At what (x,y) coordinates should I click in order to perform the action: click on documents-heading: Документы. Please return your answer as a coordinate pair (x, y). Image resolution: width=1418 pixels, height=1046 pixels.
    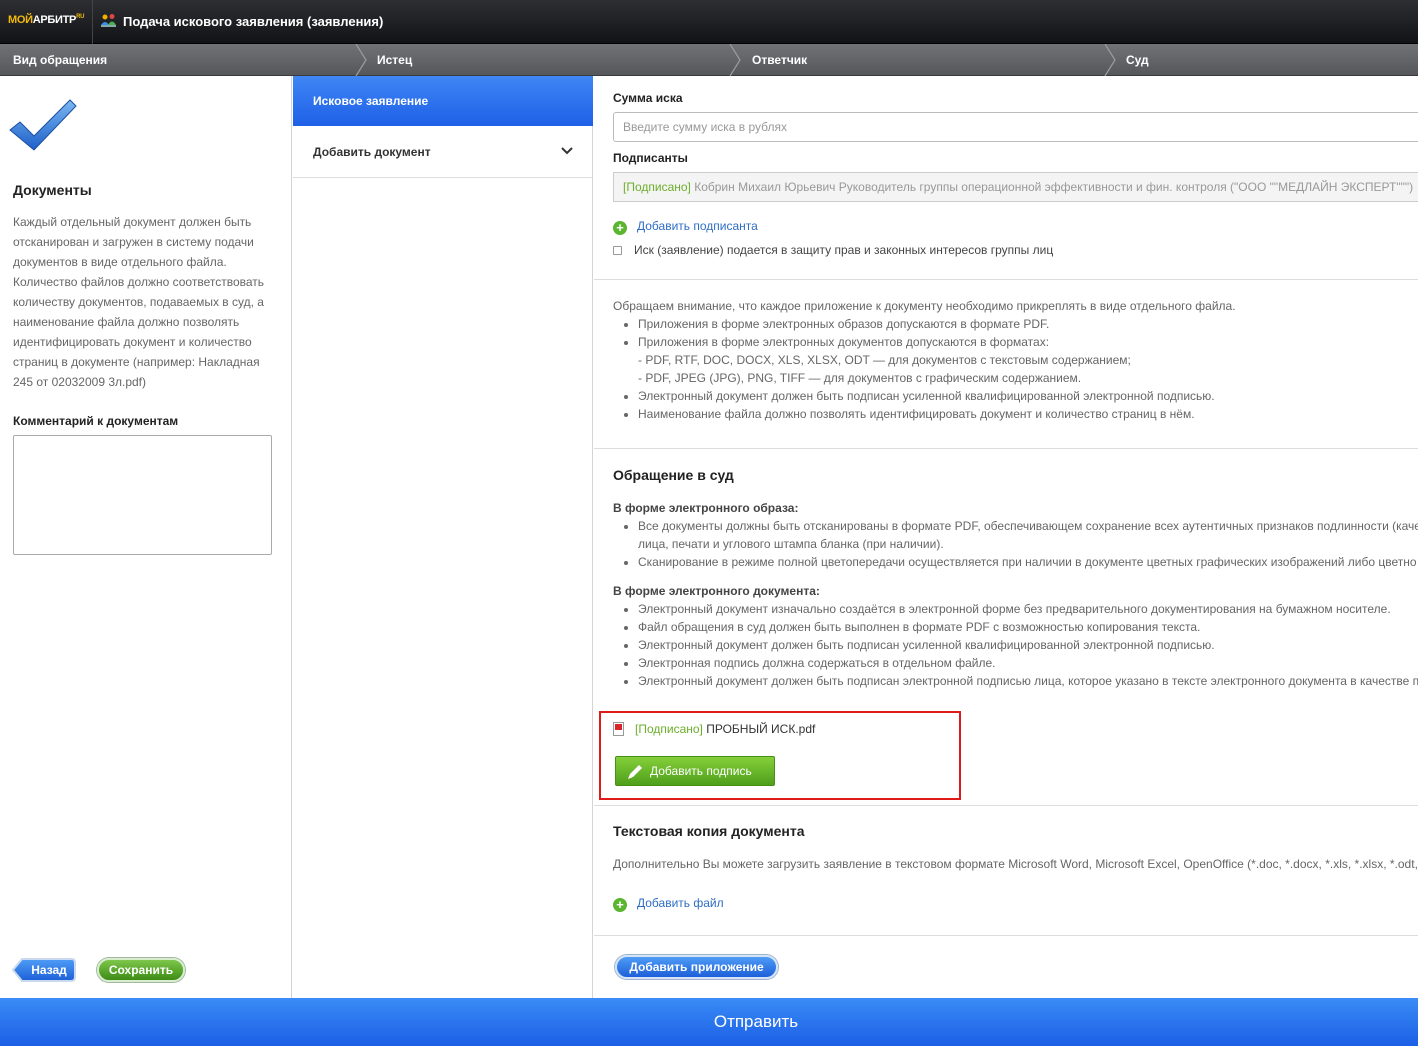
    Looking at the image, I should click on (52, 190).